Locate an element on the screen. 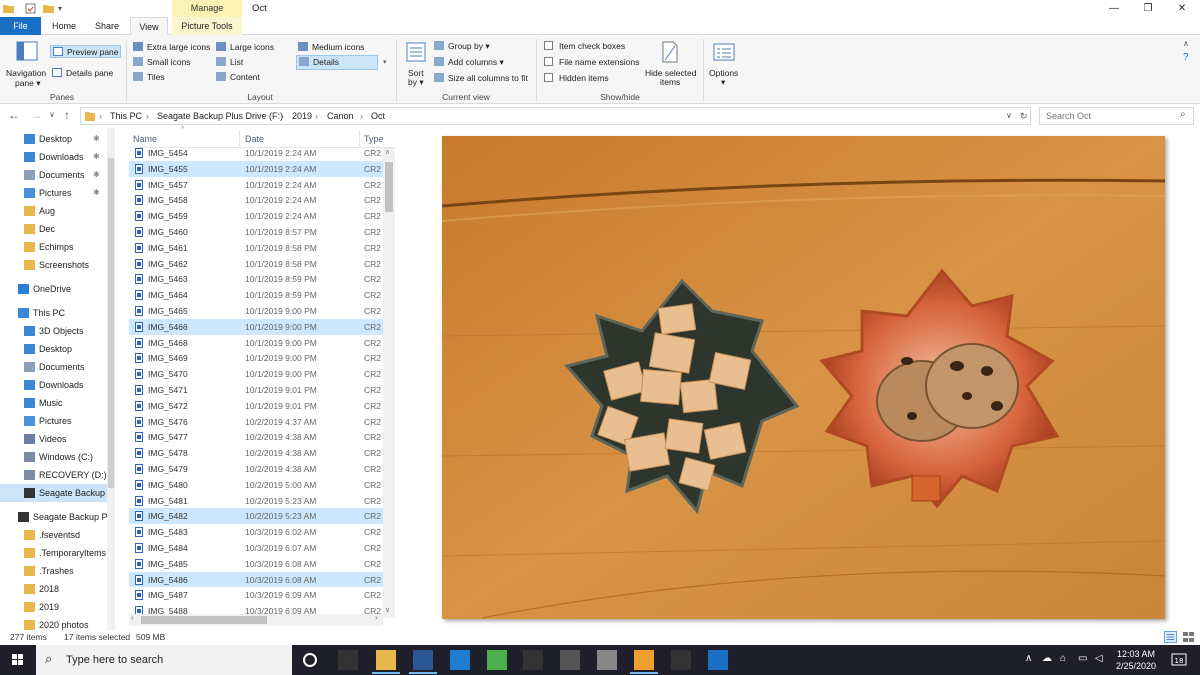 The height and width of the screenshot is (675, 1200). tab-picture-tools: Picture Tools is located at coordinates (207, 26).